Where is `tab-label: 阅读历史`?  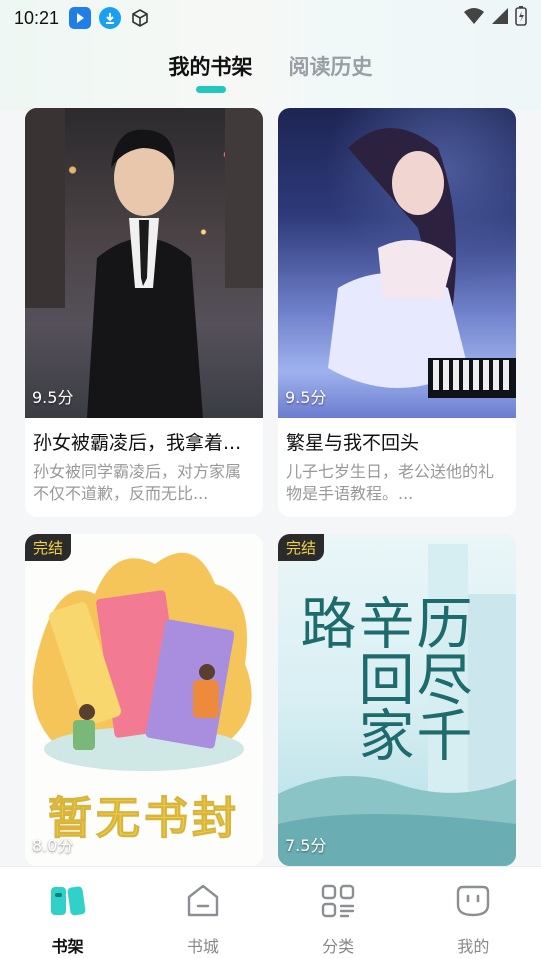
tab-label: 阅读历史 is located at coordinates (330, 67).